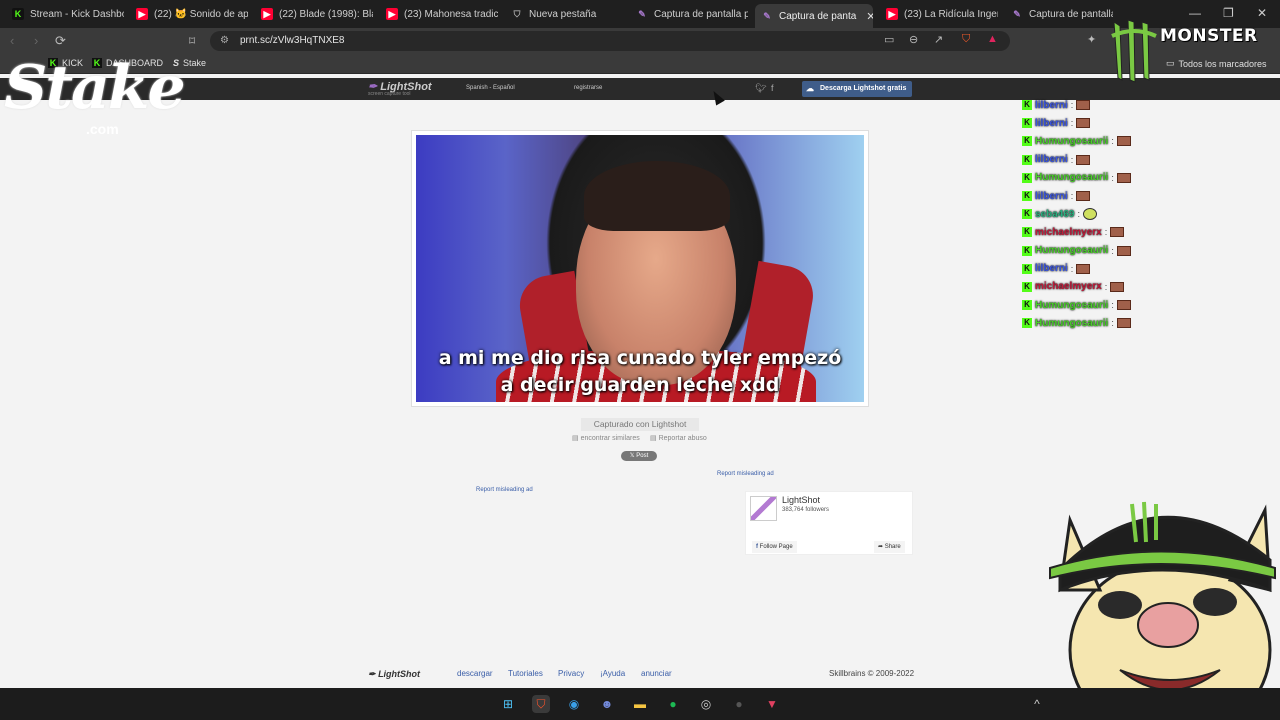 The image size is (1280, 720). What do you see at coordinates (1059, 14) in the screenshot?
I see `tab-lightshot-2: ✎ Captura de pantalla p` at bounding box center [1059, 14].